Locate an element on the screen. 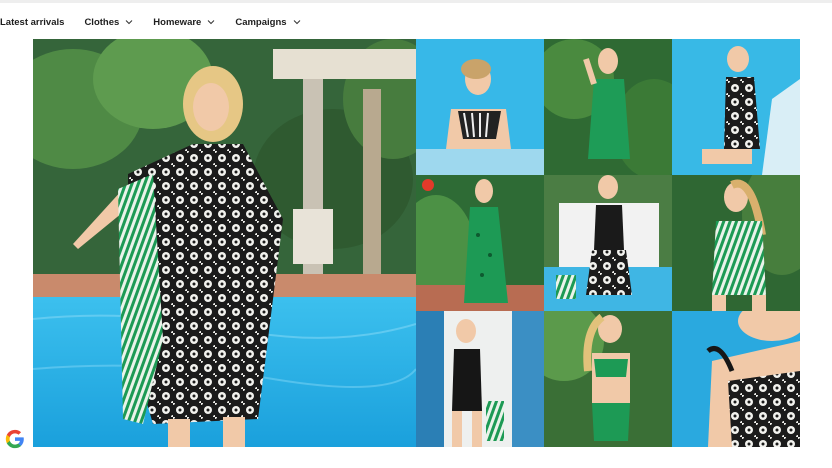  top-divider is located at coordinates (416, 1).